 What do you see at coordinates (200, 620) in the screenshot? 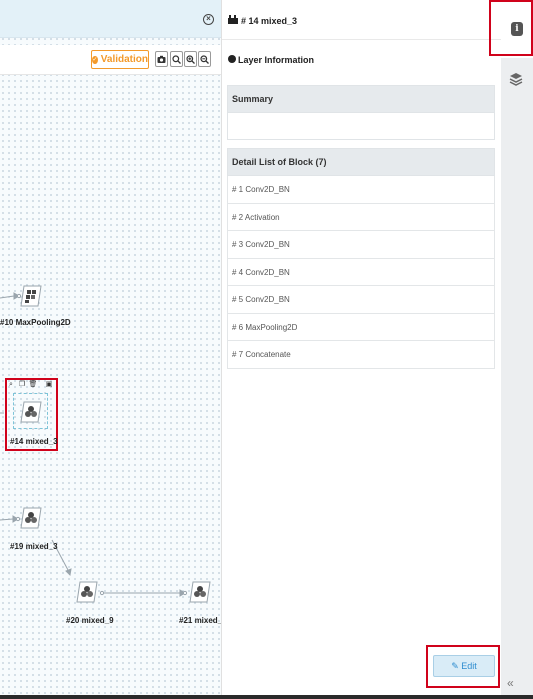
I see `node-21-label: #21 mixed_9` at bounding box center [200, 620].